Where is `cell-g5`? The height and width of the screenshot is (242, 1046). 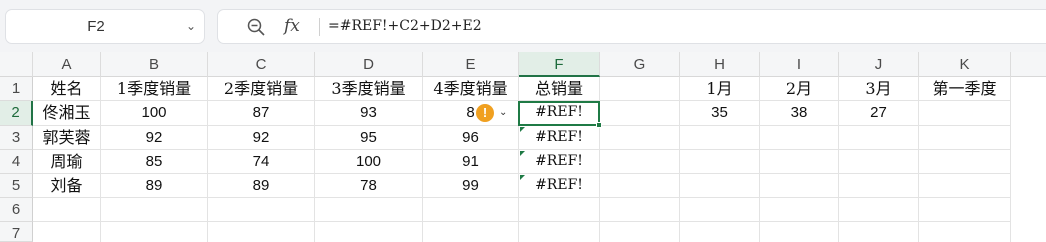
cell-g5 is located at coordinates (640, 186).